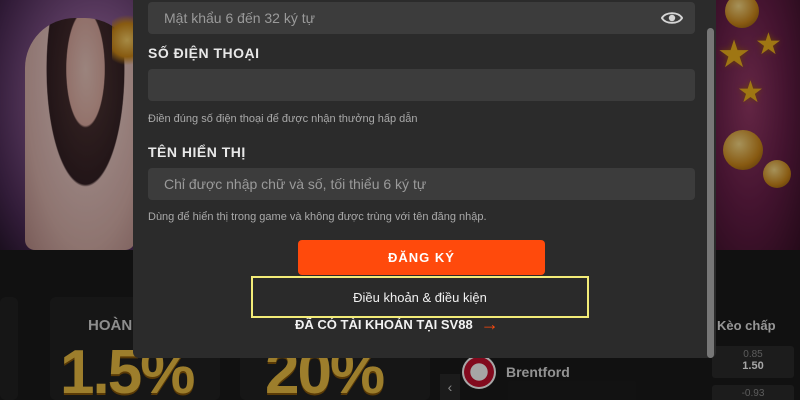  I want to click on phone-label: SỐ ĐIỆN THOẠI, so click(204, 53).